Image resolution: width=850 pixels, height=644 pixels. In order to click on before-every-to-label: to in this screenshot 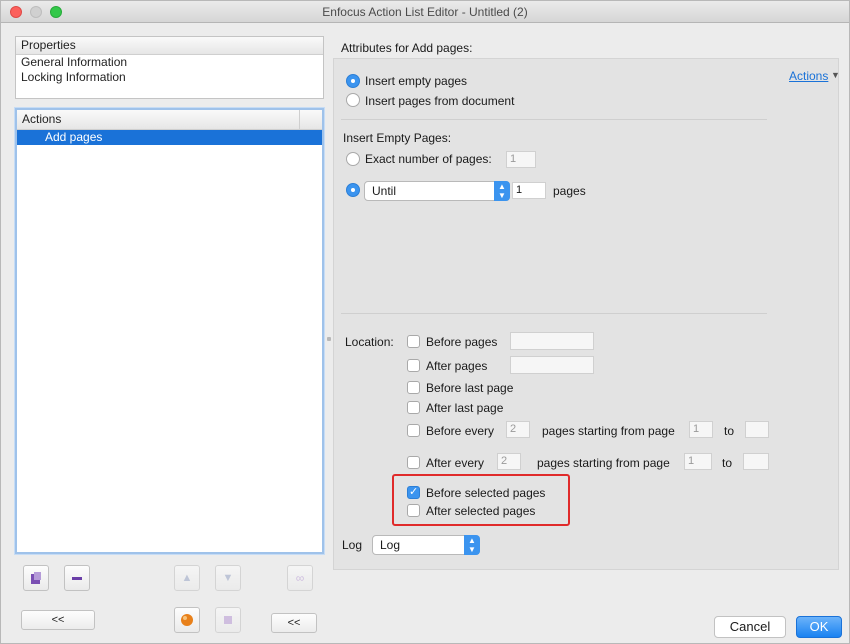, I will do `click(729, 431)`.